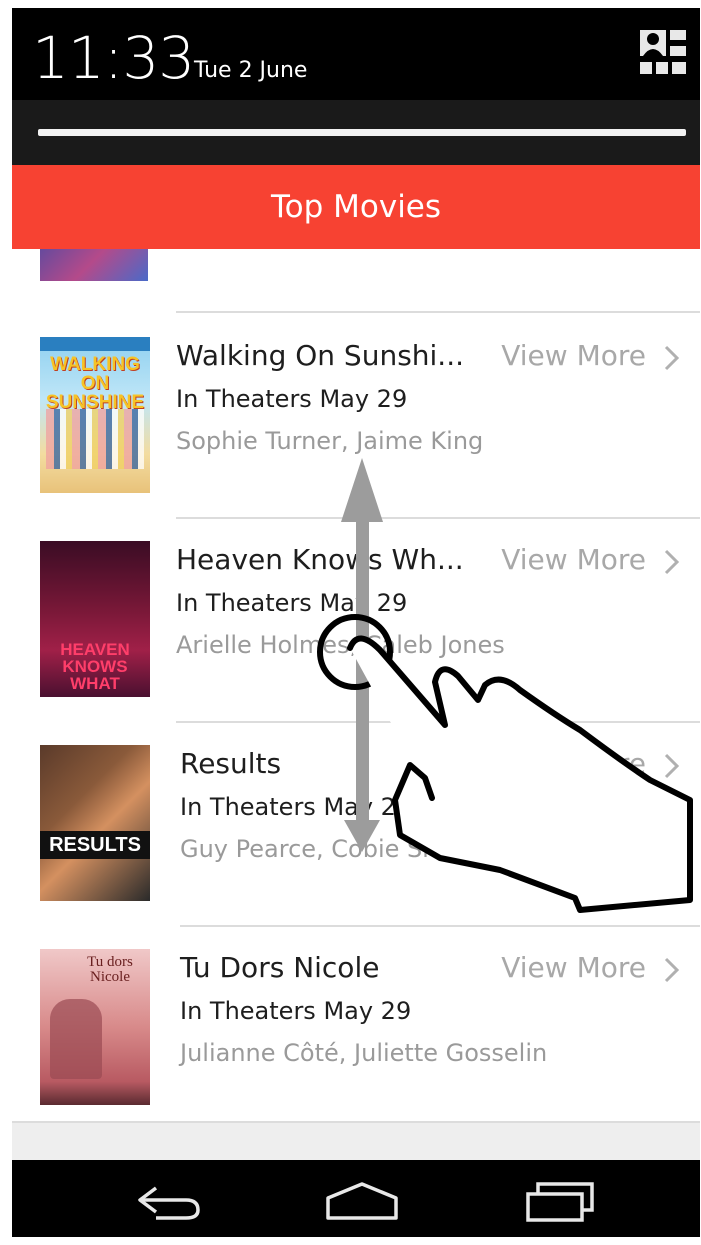  I want to click on movie-cast: Sophie Turner, Jaime King, so click(330, 441).